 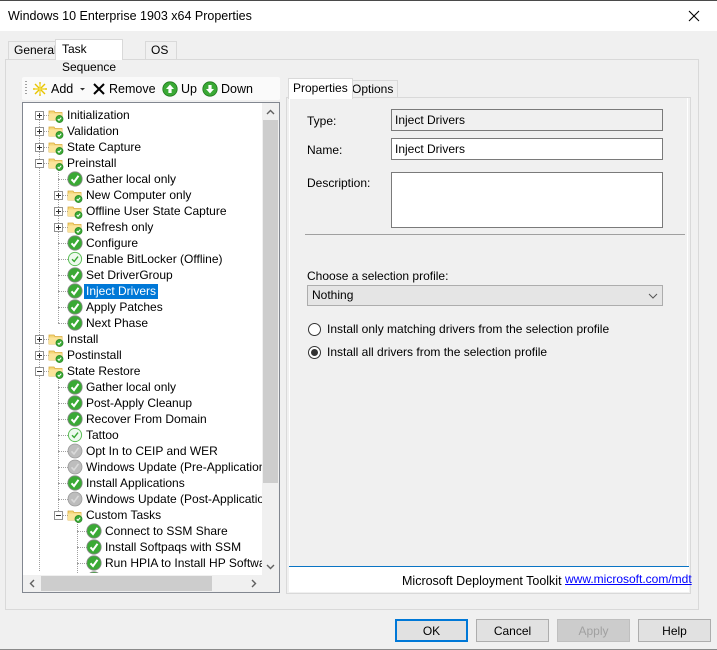 What do you see at coordinates (270, 301) in the screenshot?
I see `vertical-scroll-thumb` at bounding box center [270, 301].